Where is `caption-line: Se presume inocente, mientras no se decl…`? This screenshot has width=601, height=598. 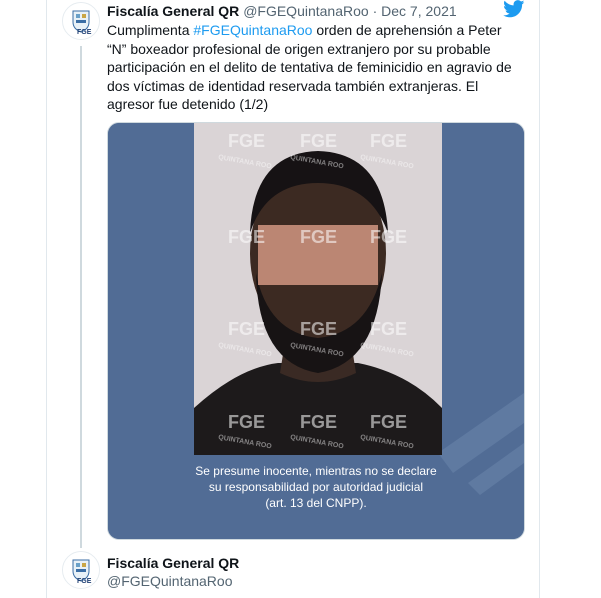 caption-line: Se presume inocente, mientras no se decl… is located at coordinates (316, 471).